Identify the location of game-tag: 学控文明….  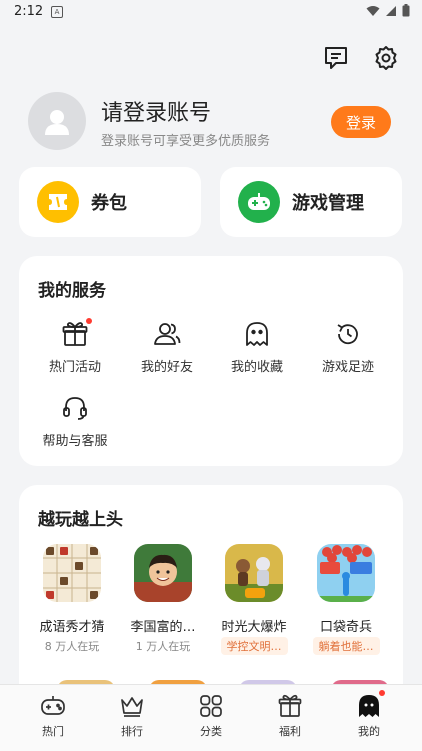
(254, 646).